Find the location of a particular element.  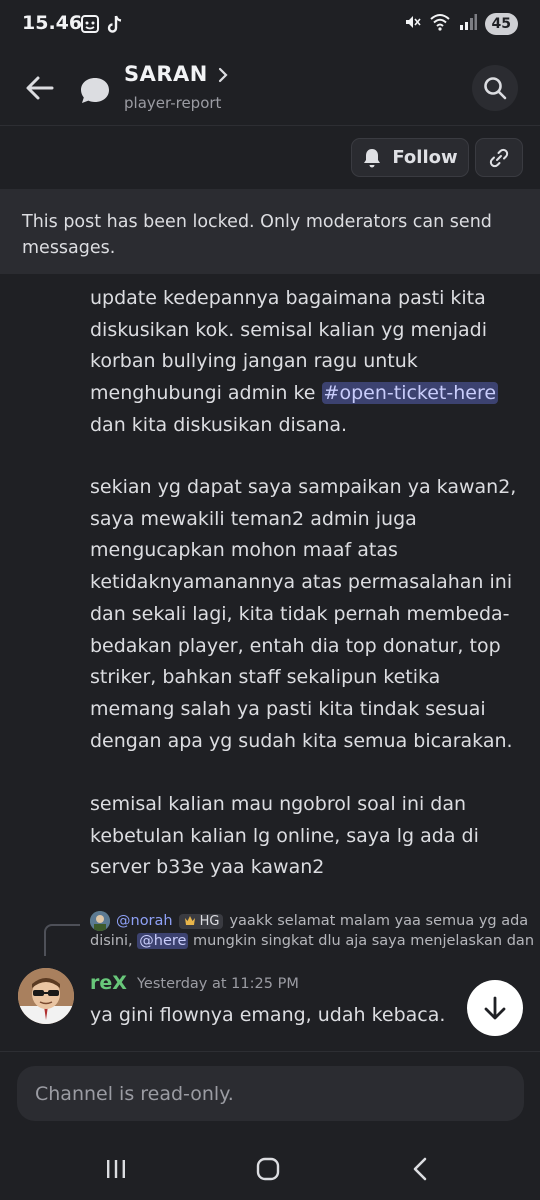

search-icon is located at coordinates (495, 88).